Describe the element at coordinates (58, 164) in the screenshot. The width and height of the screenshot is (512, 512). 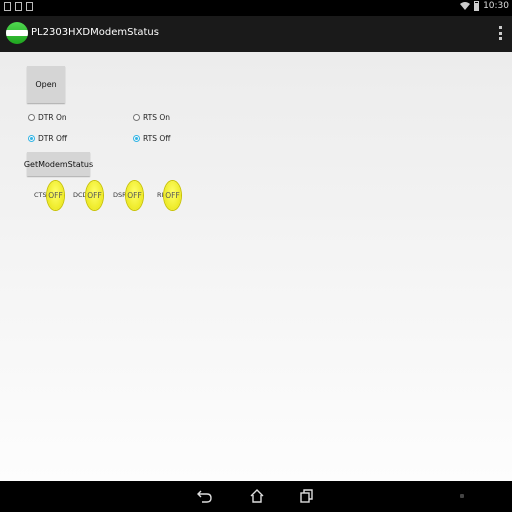
I see `get-modem-status-button: GetModemStatus` at that location.